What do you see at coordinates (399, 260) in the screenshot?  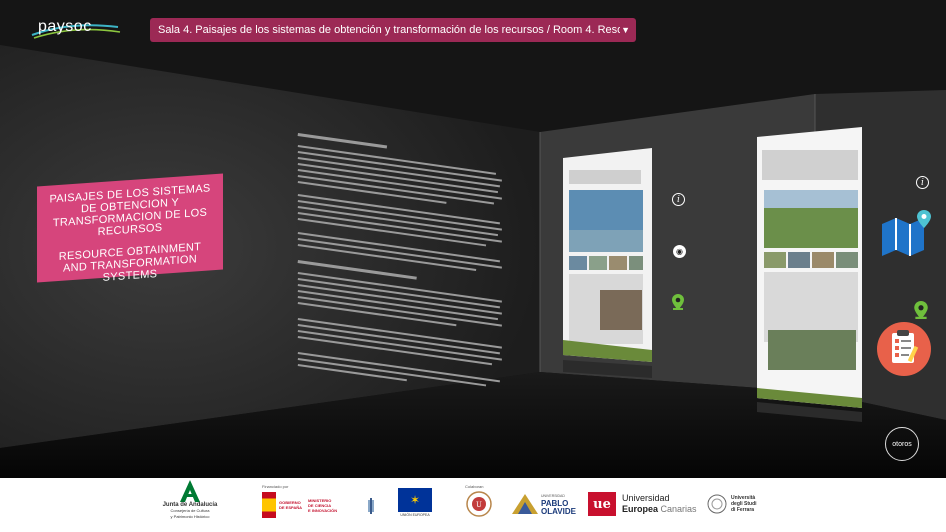 I see `wall-text-block` at bounding box center [399, 260].